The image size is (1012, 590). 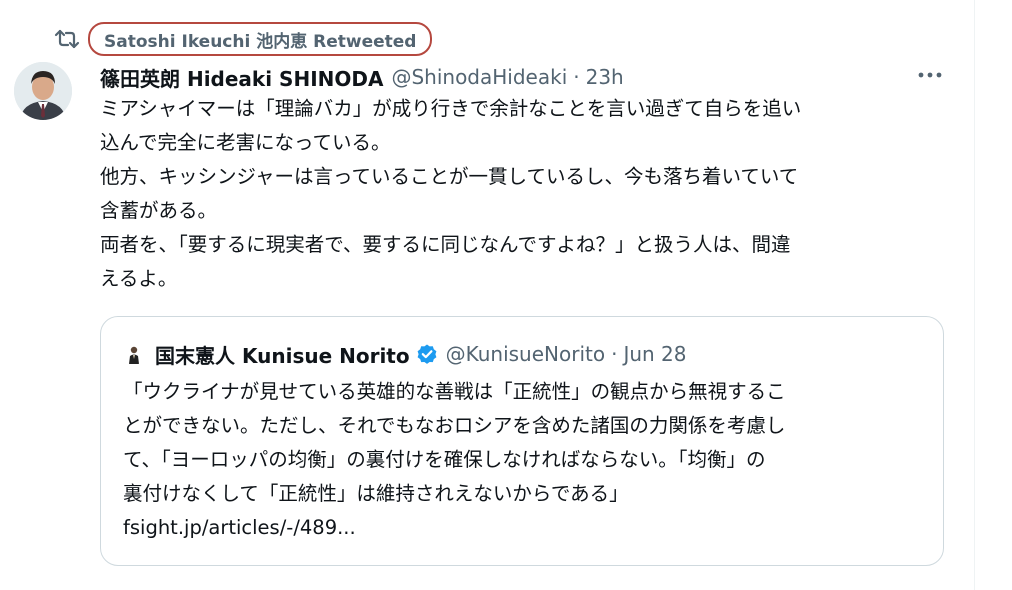 I want to click on quoted-text-line: 裏付けなくして「正統性」は維持されえないからである」, so click(x=376, y=493).